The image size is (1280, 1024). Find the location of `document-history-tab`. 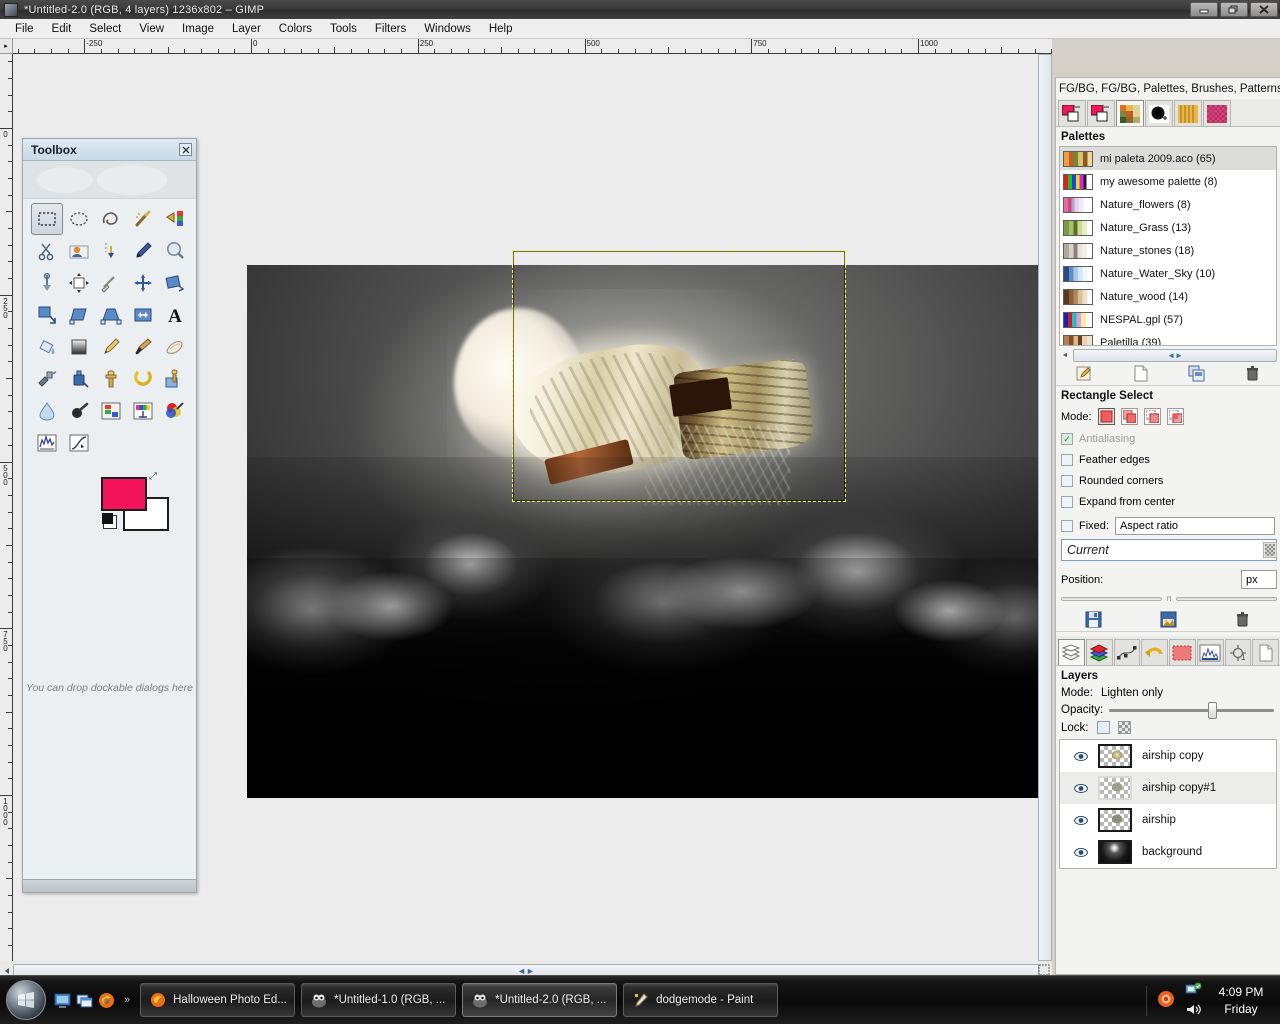

document-history-tab is located at coordinates (1265, 652).